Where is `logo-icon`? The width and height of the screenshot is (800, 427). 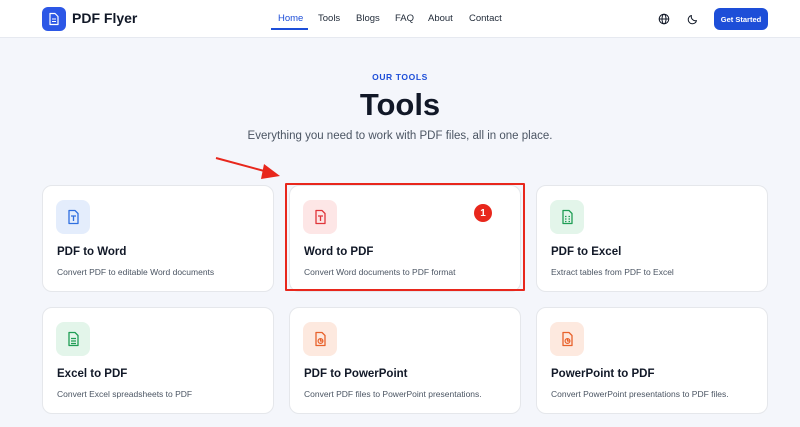 logo-icon is located at coordinates (54, 19).